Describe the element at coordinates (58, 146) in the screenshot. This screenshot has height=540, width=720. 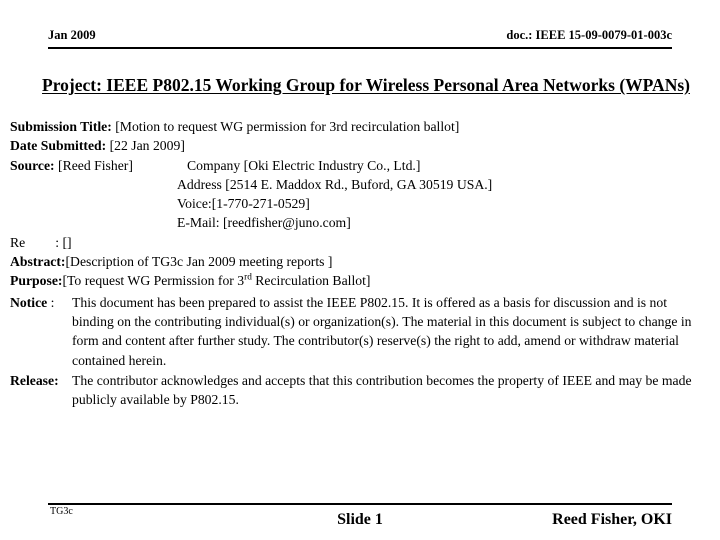
I see `date-submitted-label: Date Submitted:` at that location.